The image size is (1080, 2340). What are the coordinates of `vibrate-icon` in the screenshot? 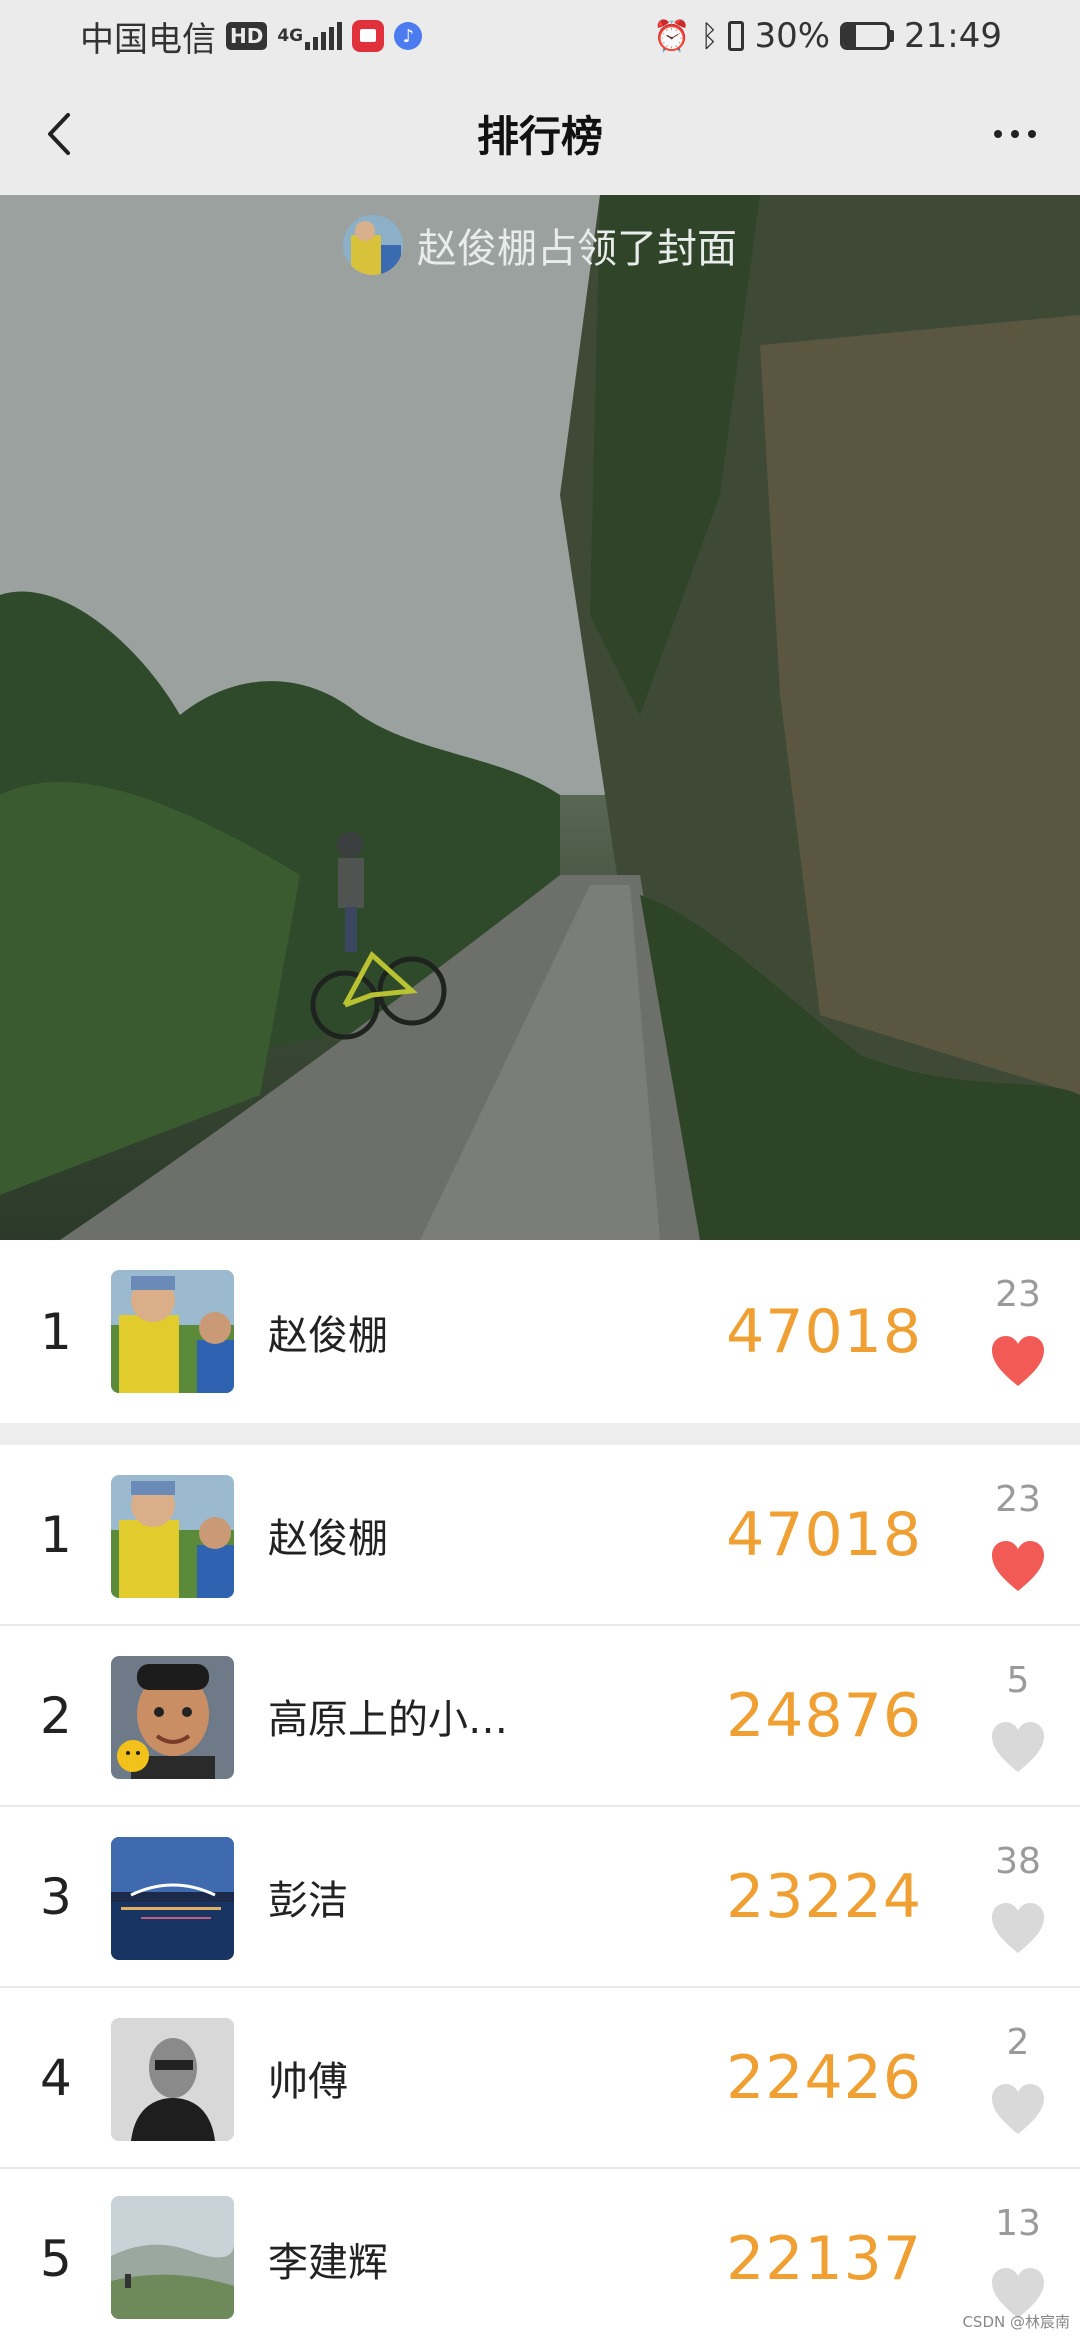 It's located at (736, 36).